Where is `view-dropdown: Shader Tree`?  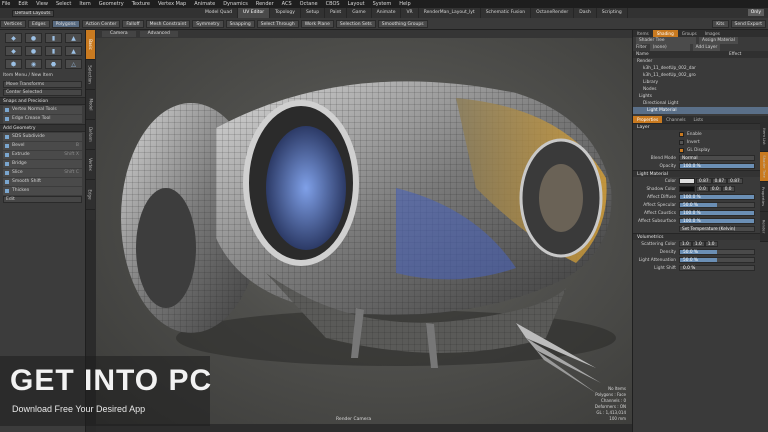 view-dropdown: Shader Tree is located at coordinates (666, 40).